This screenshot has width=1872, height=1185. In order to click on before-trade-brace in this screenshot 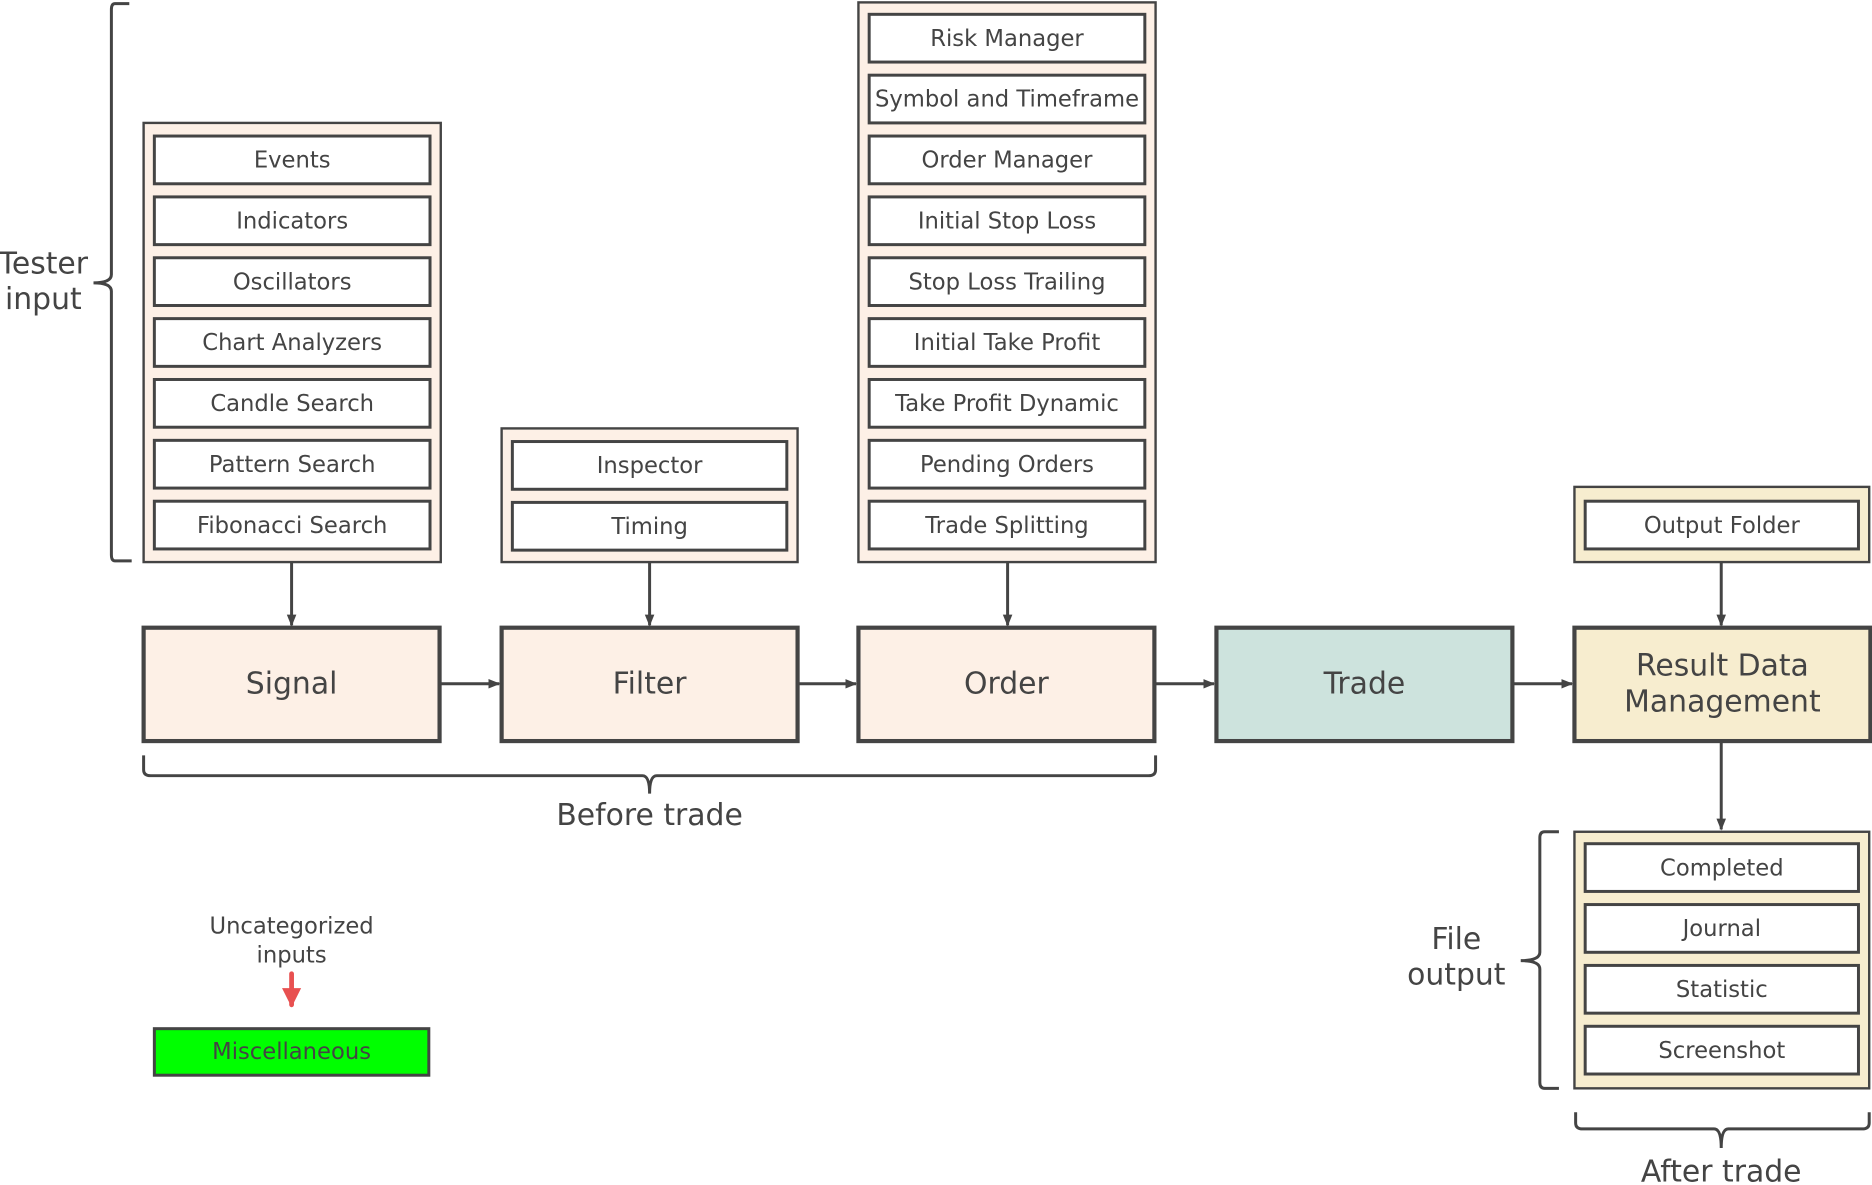, I will do `click(650, 774)`.